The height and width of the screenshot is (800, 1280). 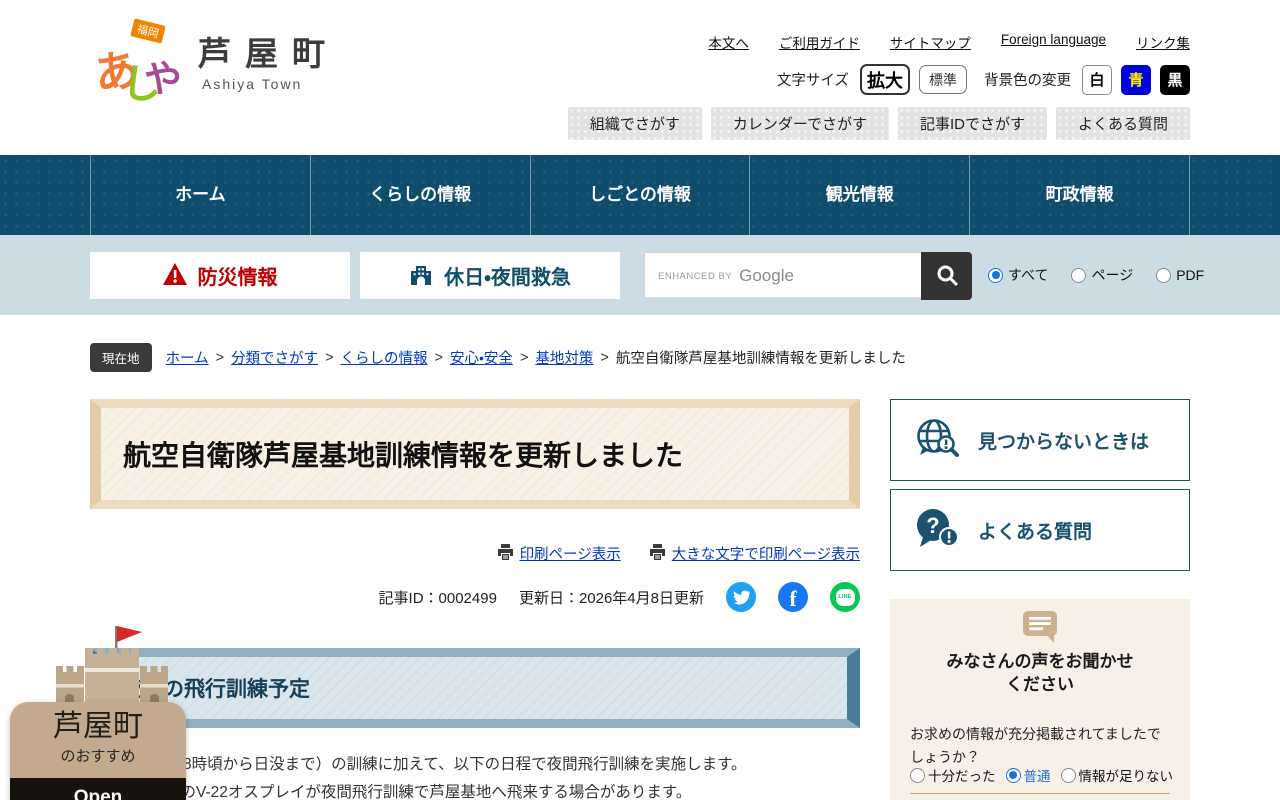 I want to click on radio-all, so click(x=995, y=275).